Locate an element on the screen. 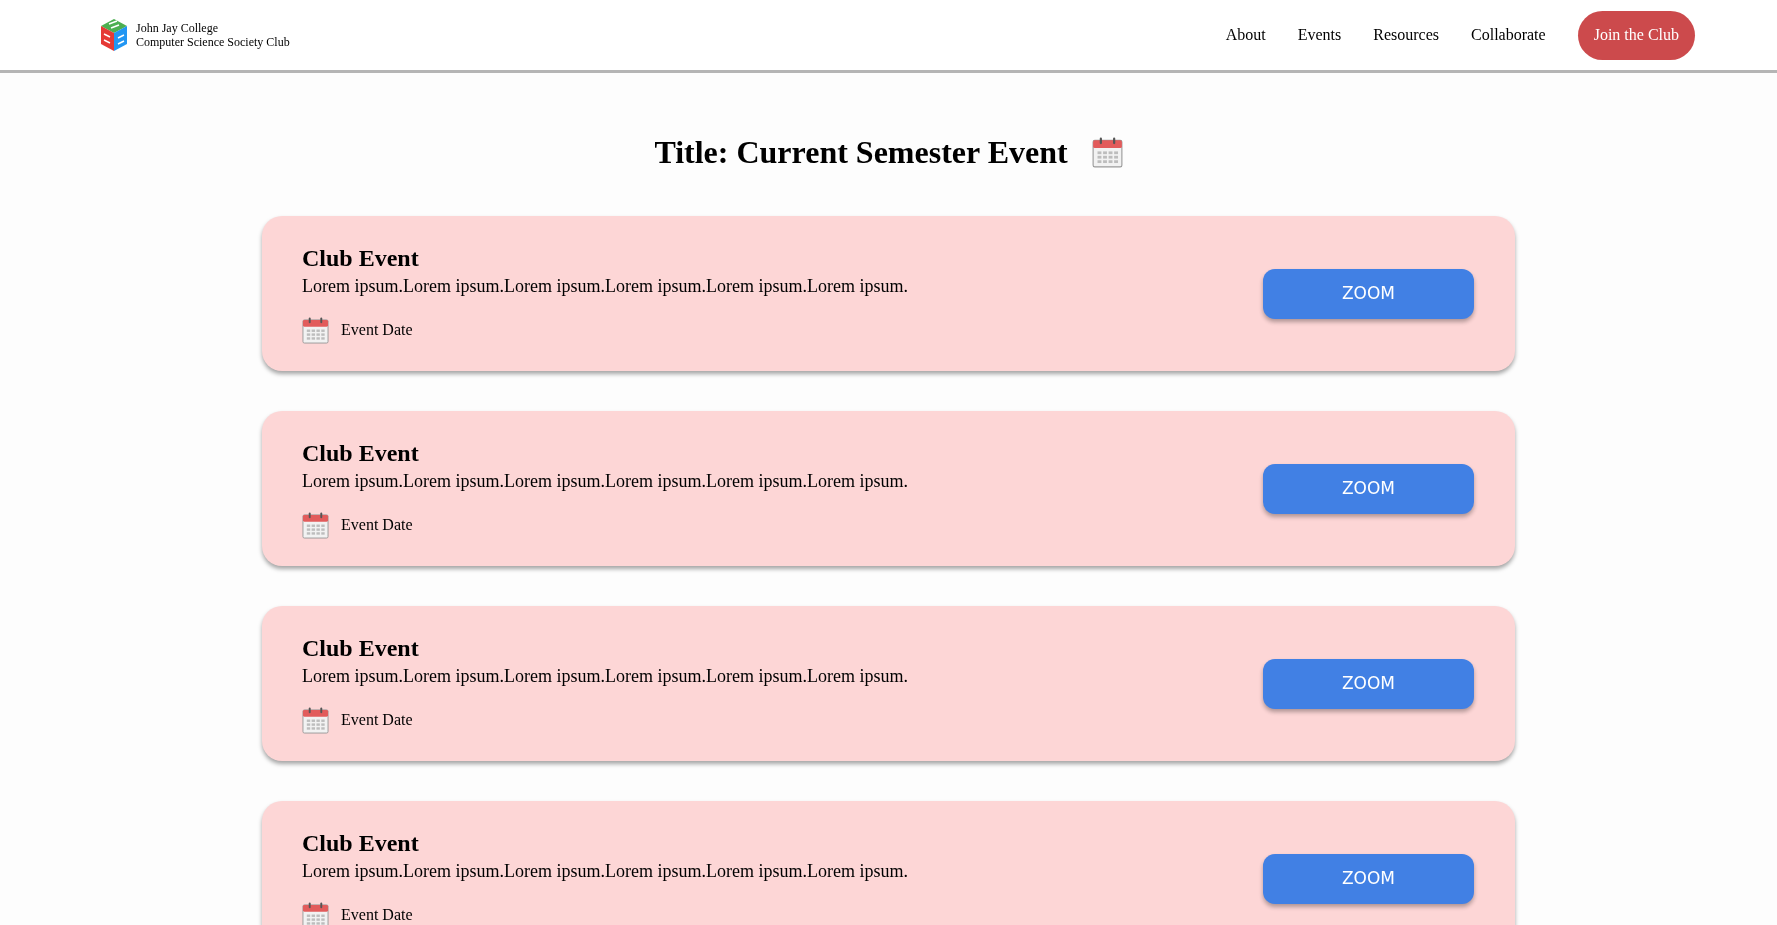 Image resolution: width=1777 pixels, height=925 pixels. cube-logo-icon is located at coordinates (114, 35).